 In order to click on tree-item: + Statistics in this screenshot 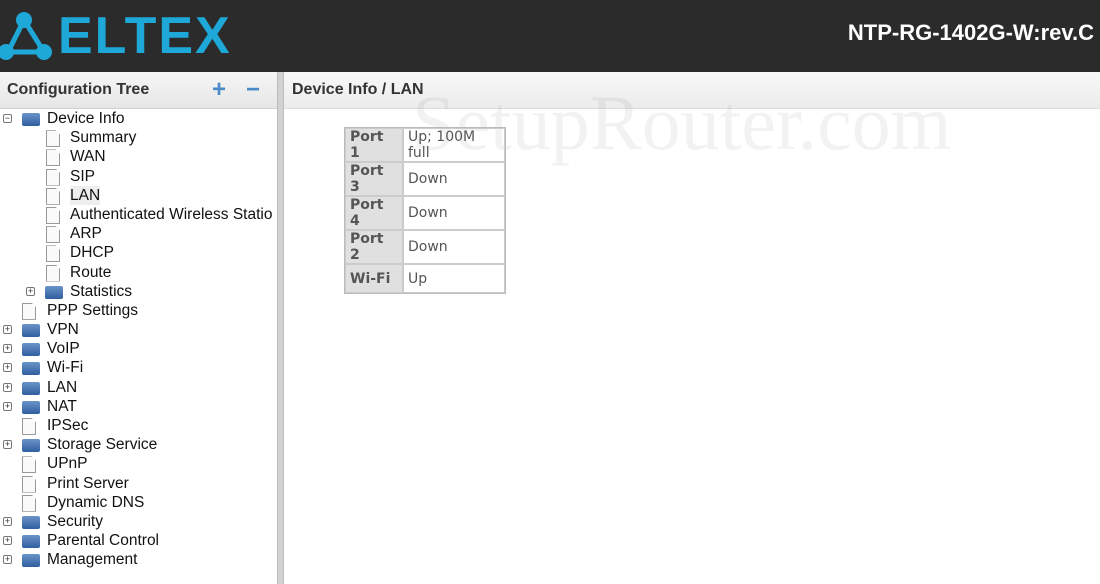, I will do `click(138, 291)`.